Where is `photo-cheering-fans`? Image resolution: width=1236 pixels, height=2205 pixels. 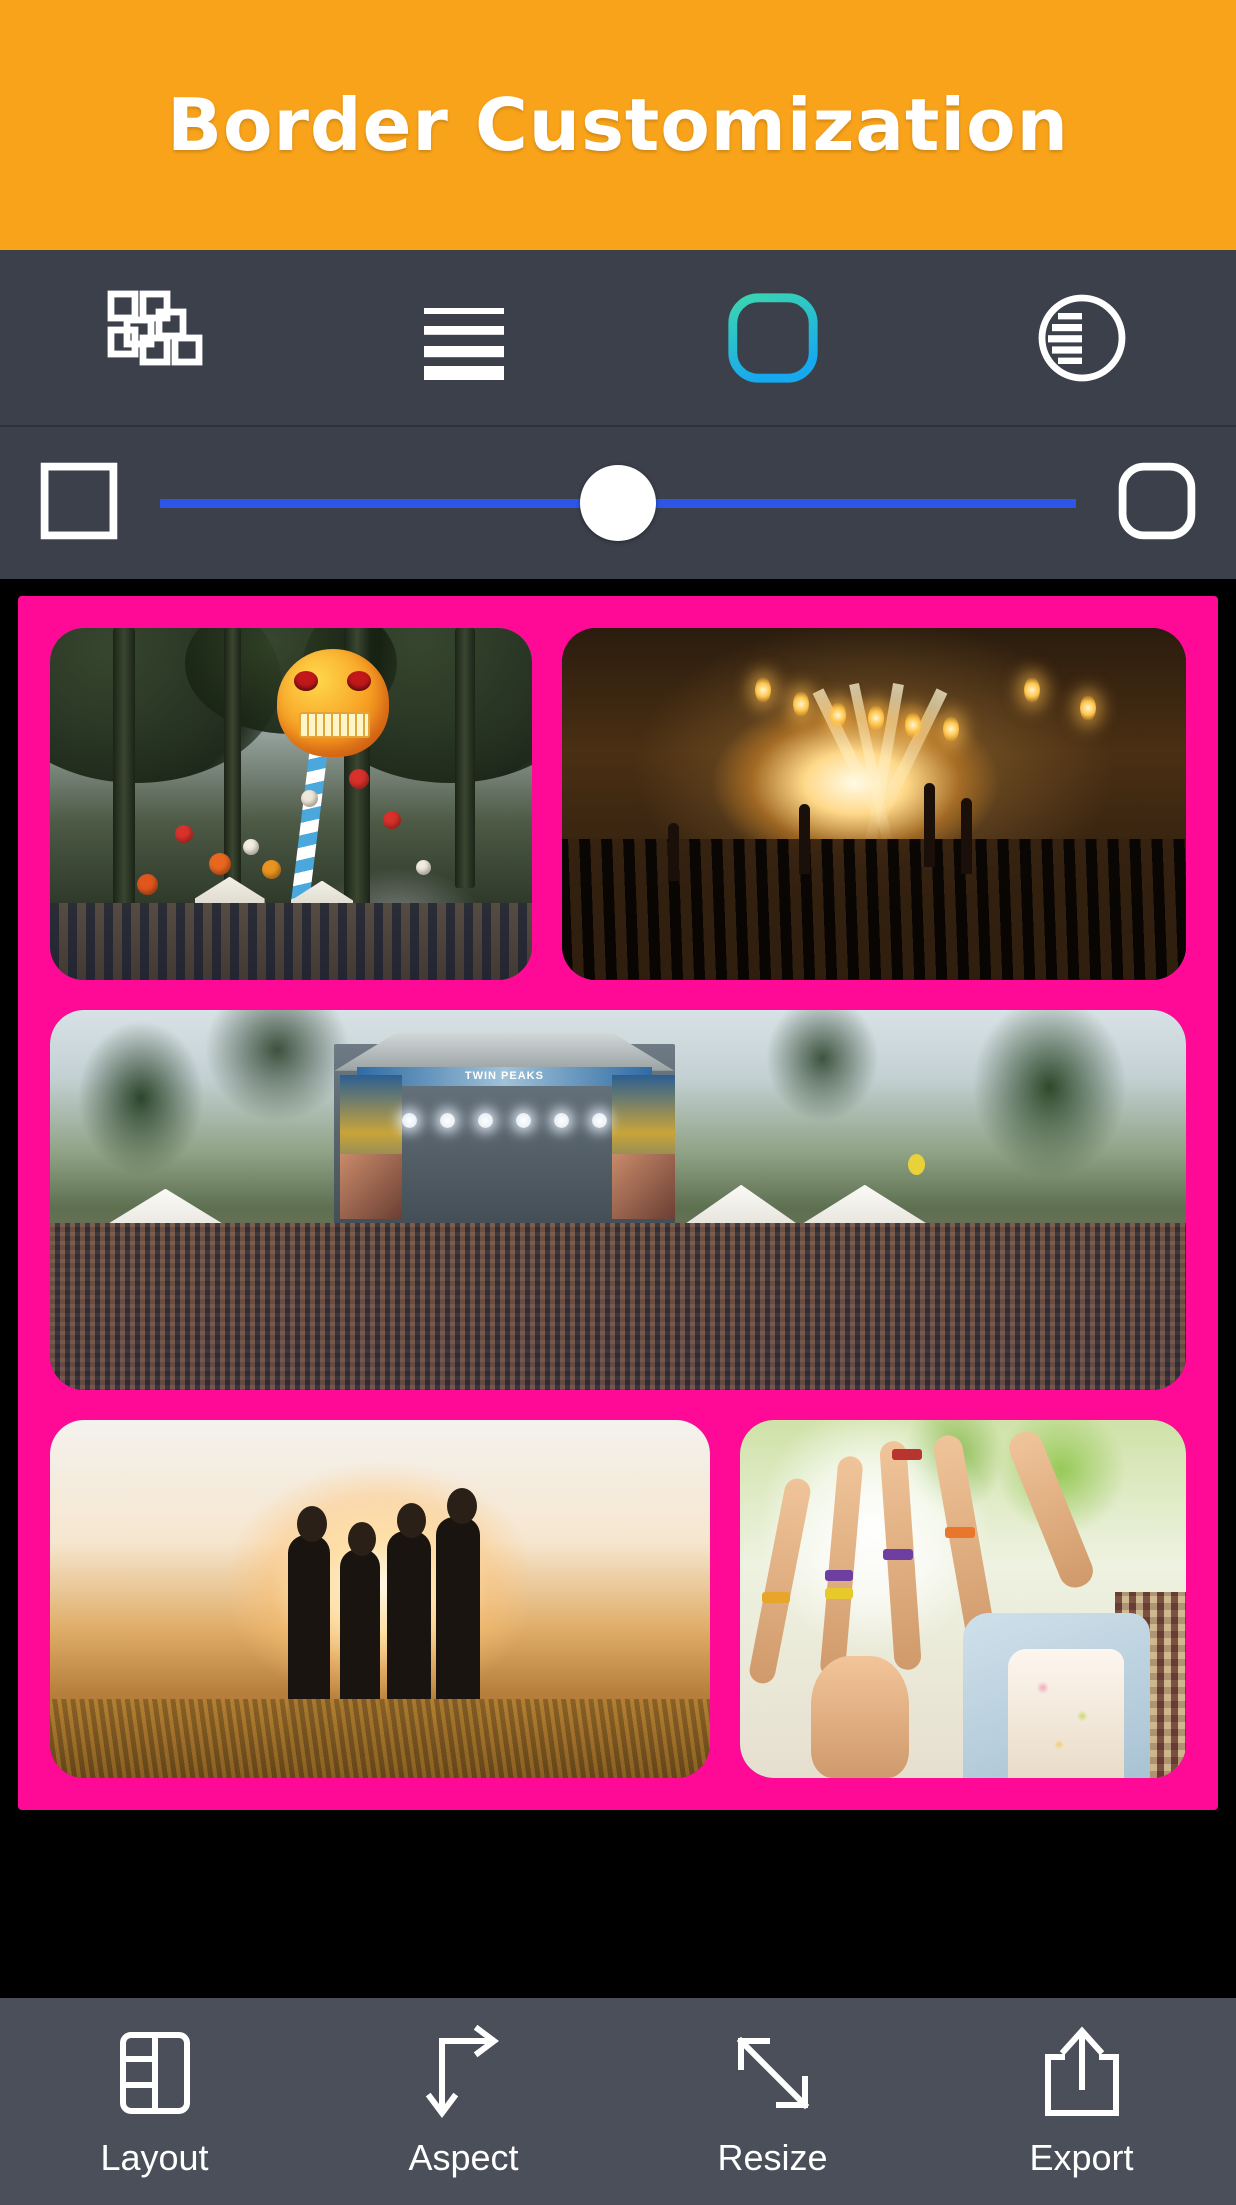 photo-cheering-fans is located at coordinates (963, 1599).